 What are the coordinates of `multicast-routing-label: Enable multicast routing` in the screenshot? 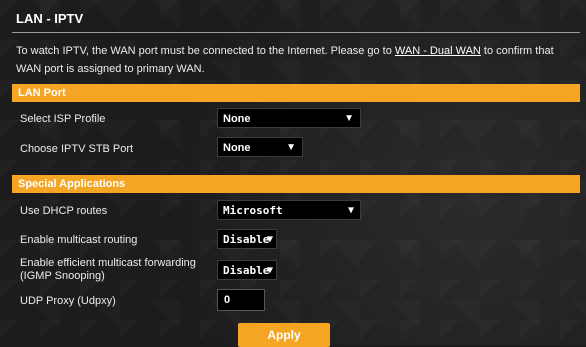 It's located at (79, 240).